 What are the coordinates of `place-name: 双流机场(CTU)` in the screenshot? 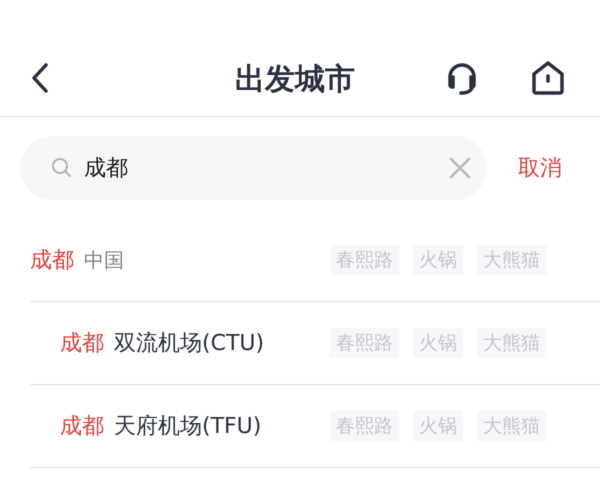 It's located at (189, 344).